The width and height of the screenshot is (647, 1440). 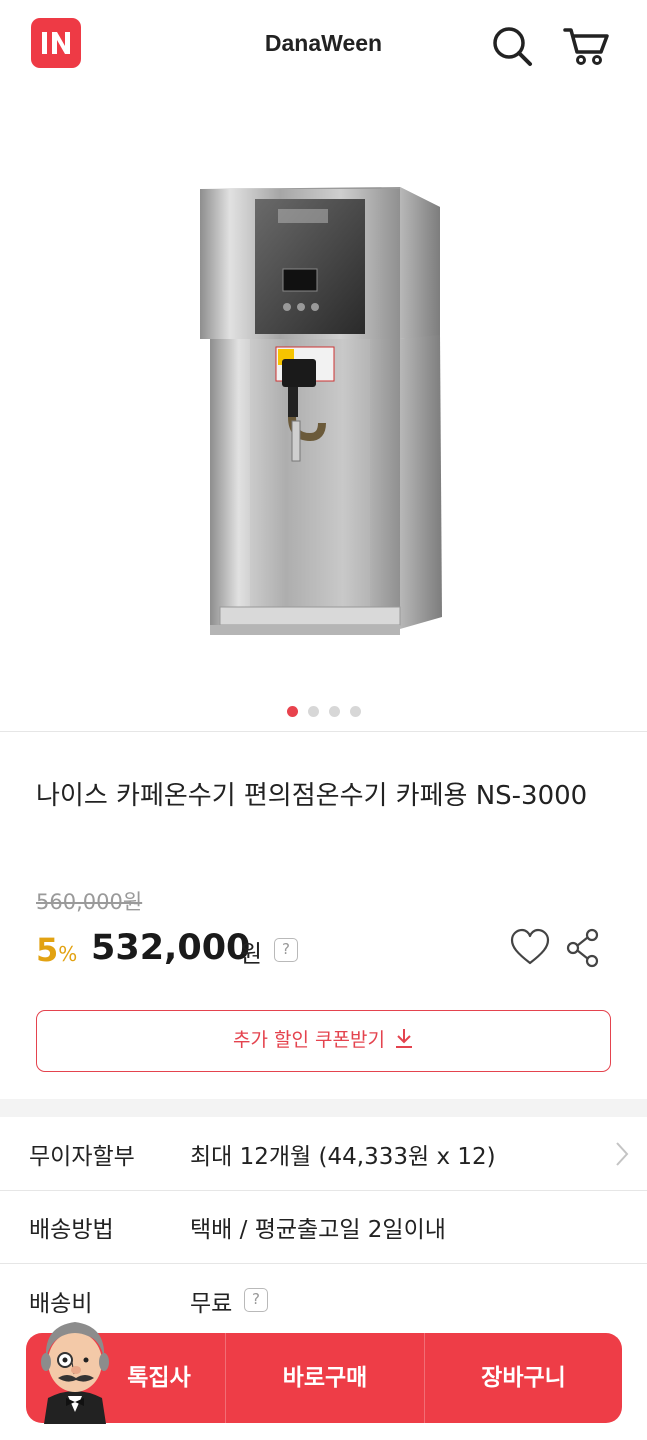 What do you see at coordinates (318, 1230) in the screenshot?
I see `shipping-method-value: 택배 / 평균출고일 2일이내` at bounding box center [318, 1230].